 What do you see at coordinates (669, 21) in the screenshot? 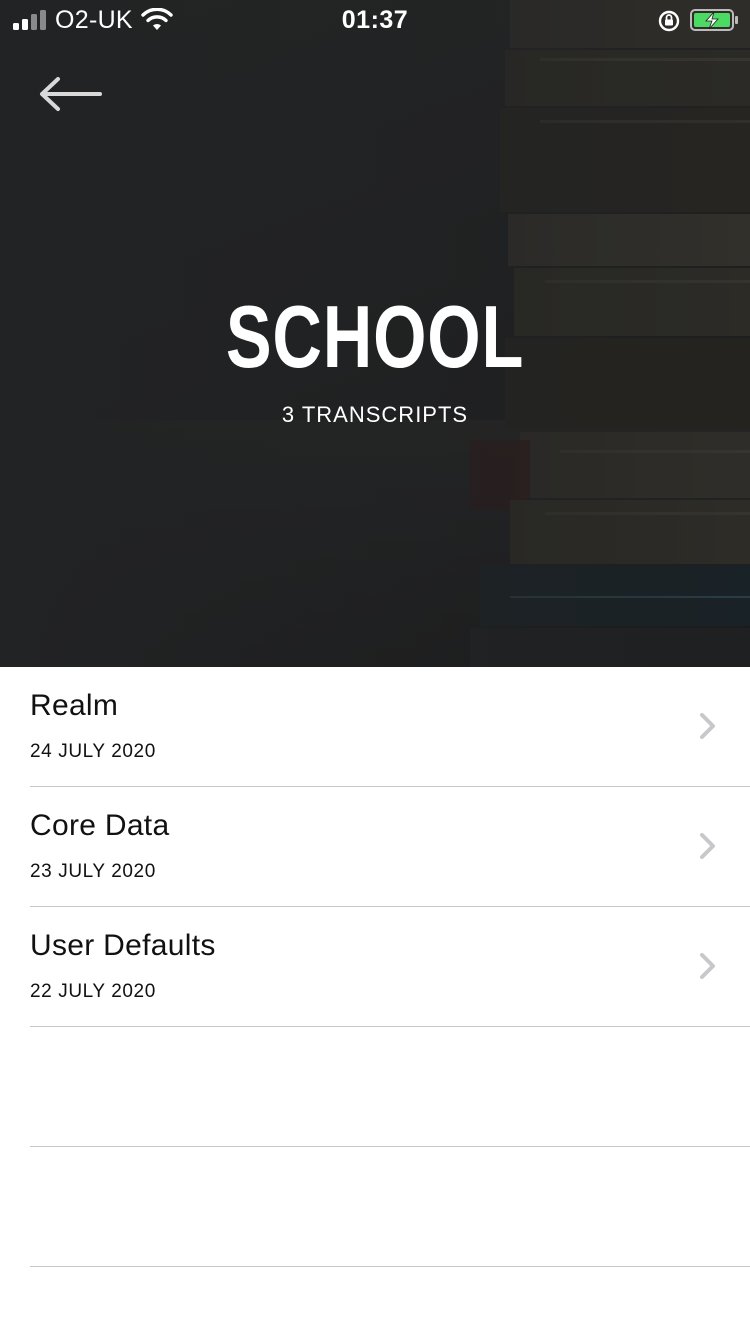
I see `rotation-lock-icon` at bounding box center [669, 21].